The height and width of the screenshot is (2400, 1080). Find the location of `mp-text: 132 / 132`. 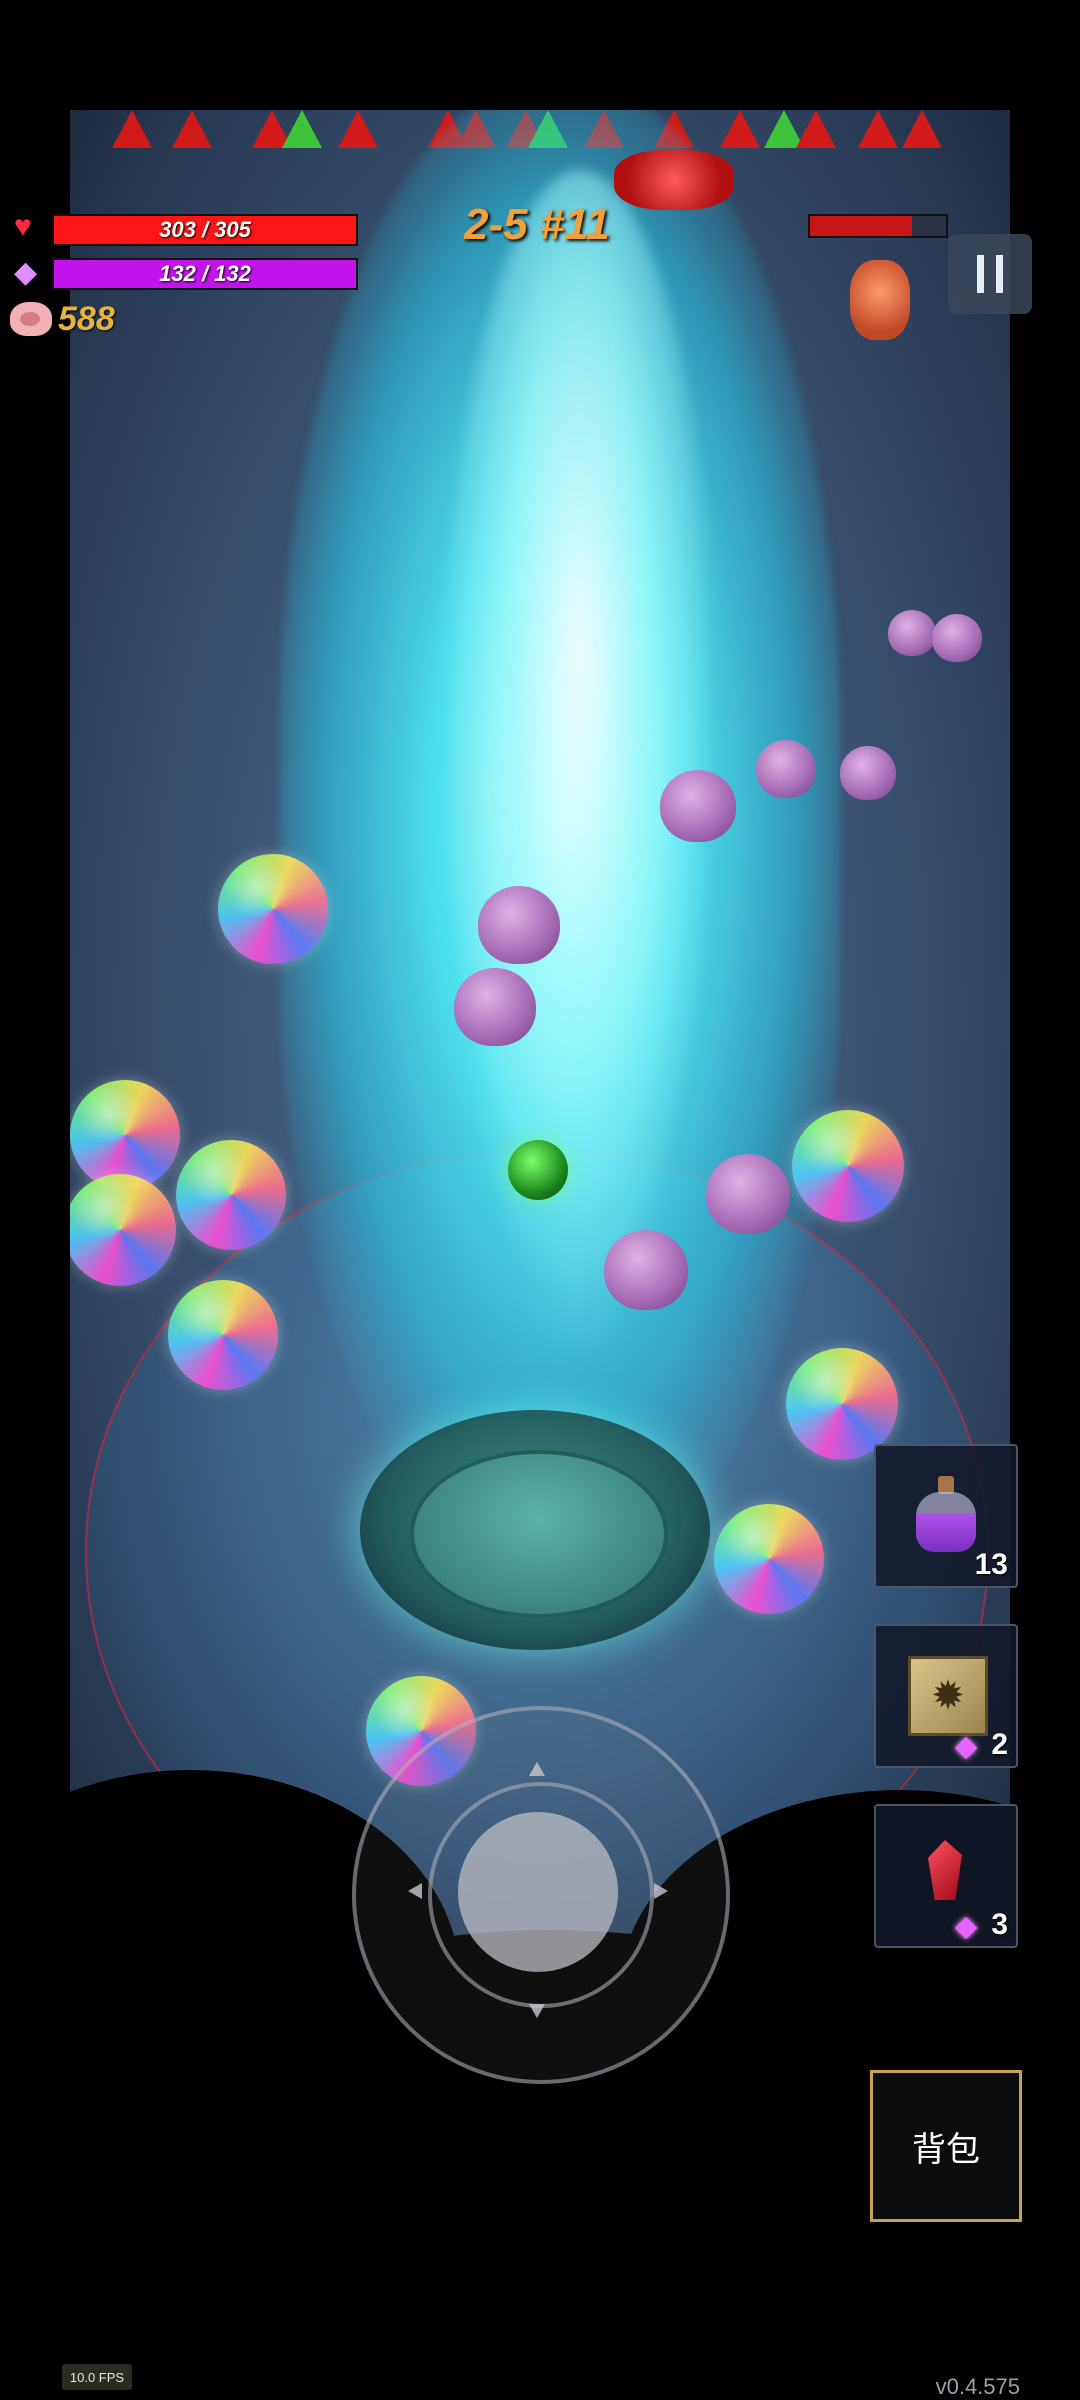

mp-text: 132 / 132 is located at coordinates (205, 273).